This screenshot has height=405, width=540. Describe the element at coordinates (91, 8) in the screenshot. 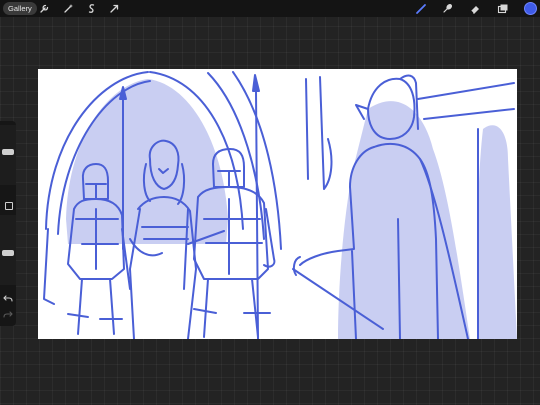

I see `selection-icon` at that location.